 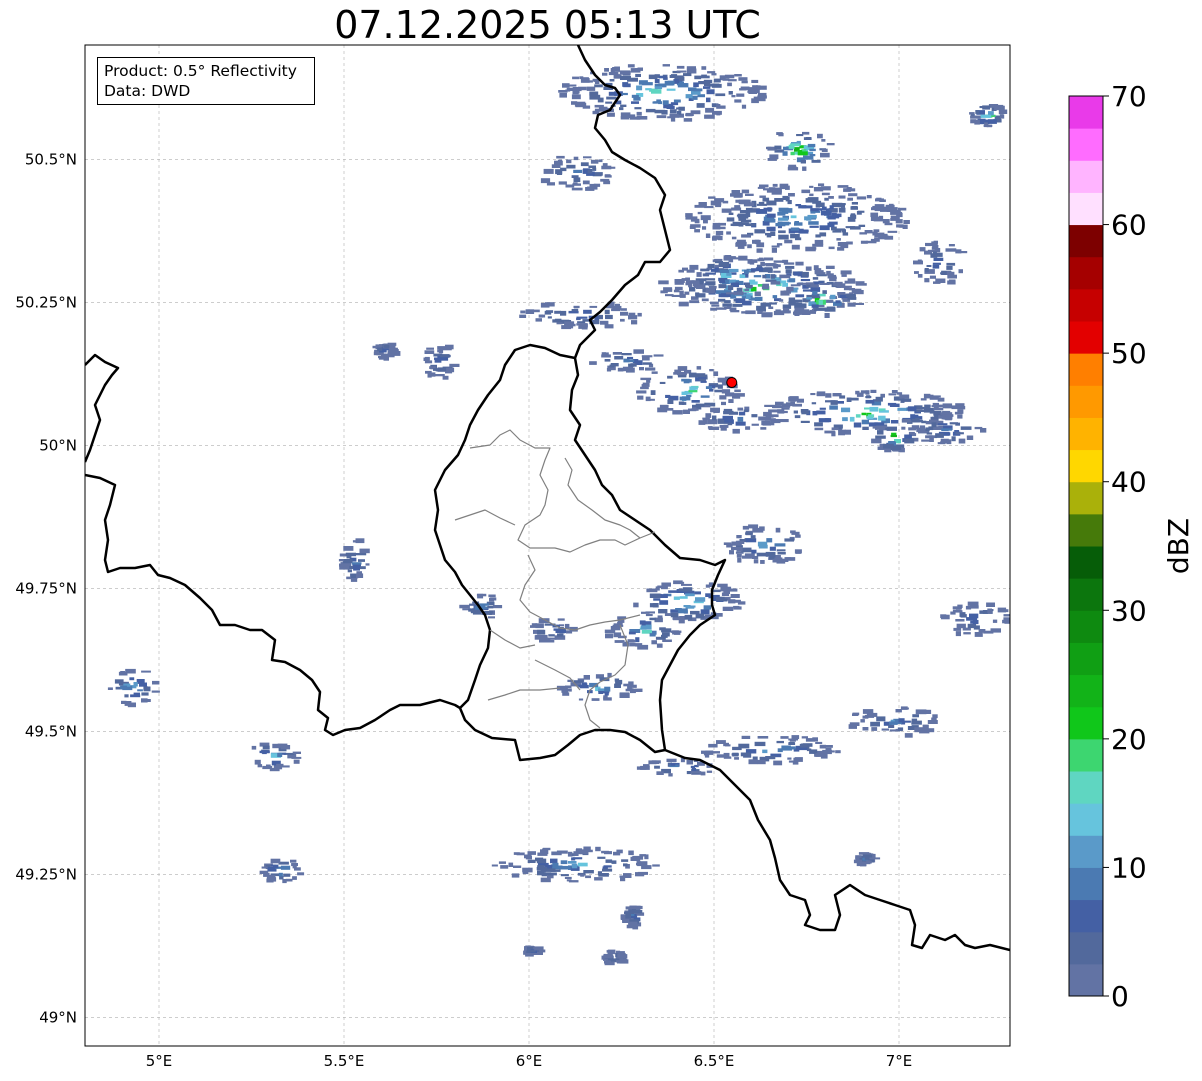 What do you see at coordinates (1129, 867) in the screenshot?
I see `colorbar-tick-label: 10` at bounding box center [1129, 867].